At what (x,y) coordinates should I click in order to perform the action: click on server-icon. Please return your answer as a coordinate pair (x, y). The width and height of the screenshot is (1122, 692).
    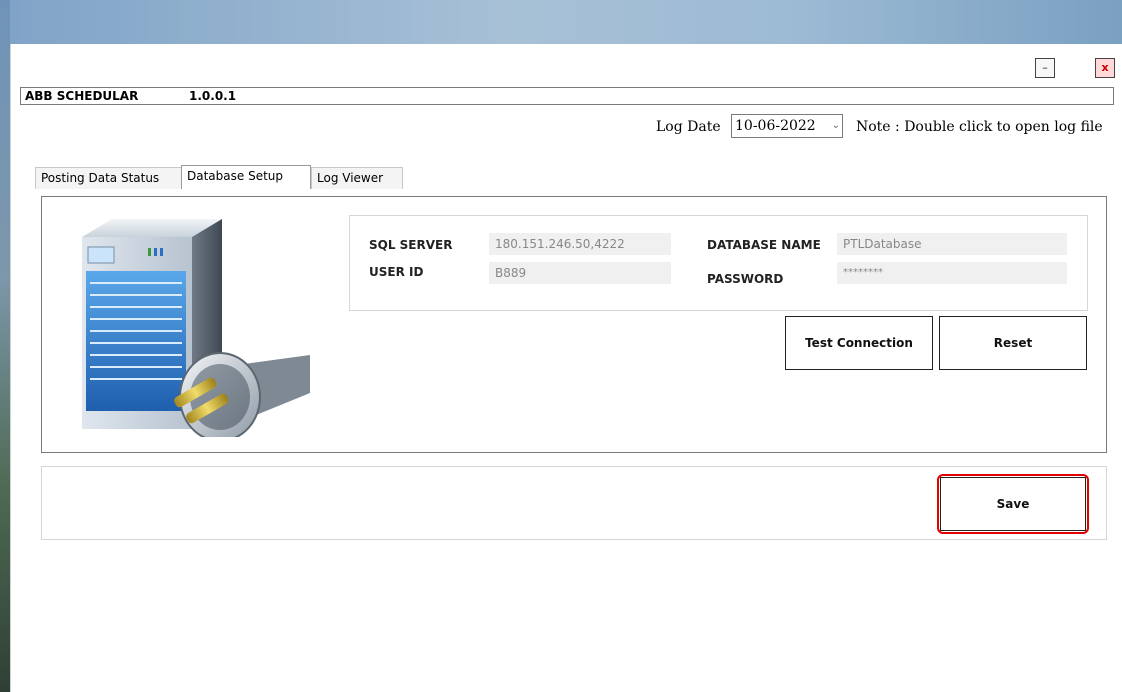
    Looking at the image, I should click on (196, 328).